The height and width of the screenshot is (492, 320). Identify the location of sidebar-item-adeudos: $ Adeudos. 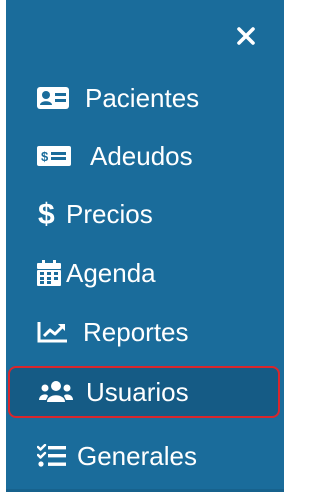
(145, 156).